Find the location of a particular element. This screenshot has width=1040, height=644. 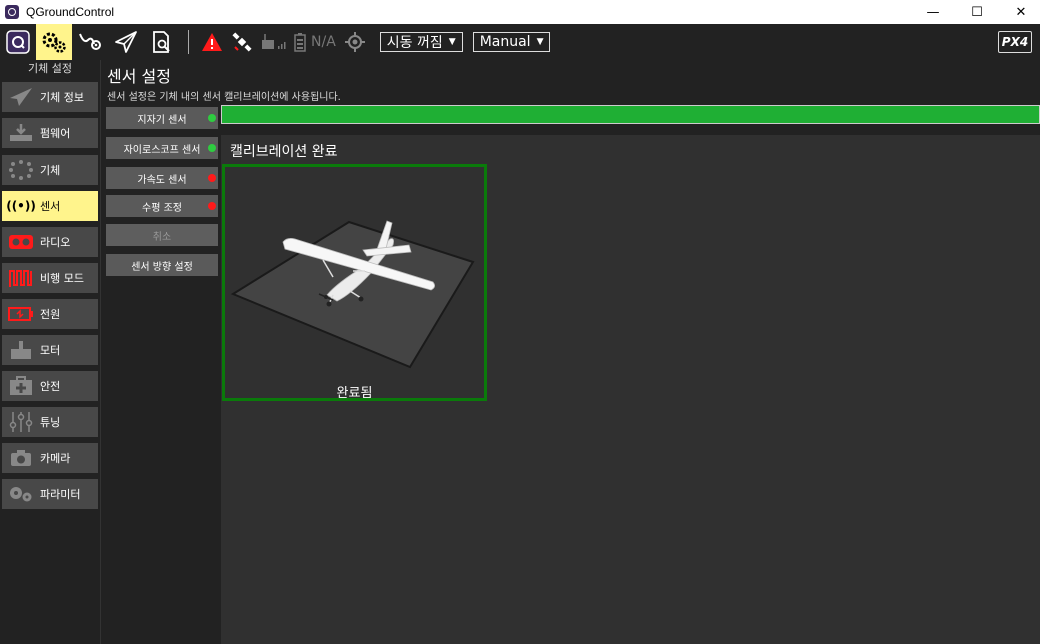

calibration-progress-bar is located at coordinates (630, 114).